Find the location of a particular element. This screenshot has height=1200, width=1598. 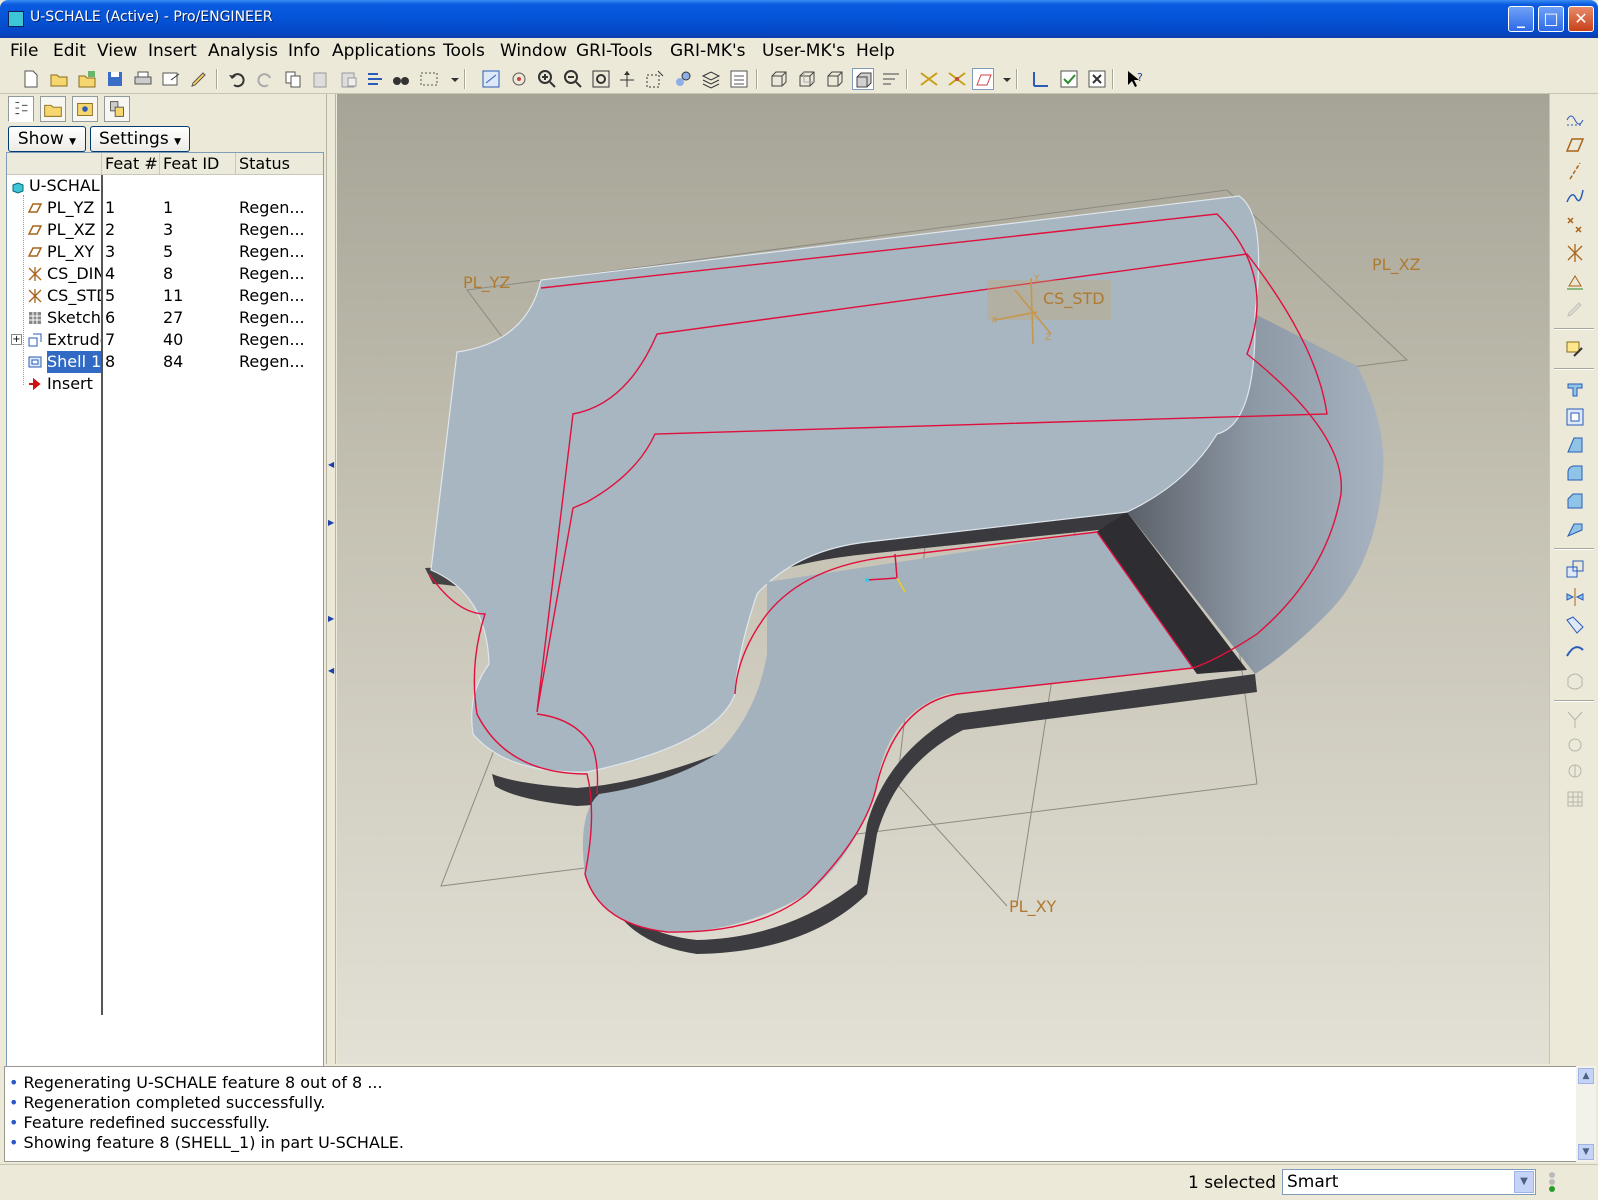

wireframe-icon is located at coordinates (779, 79).